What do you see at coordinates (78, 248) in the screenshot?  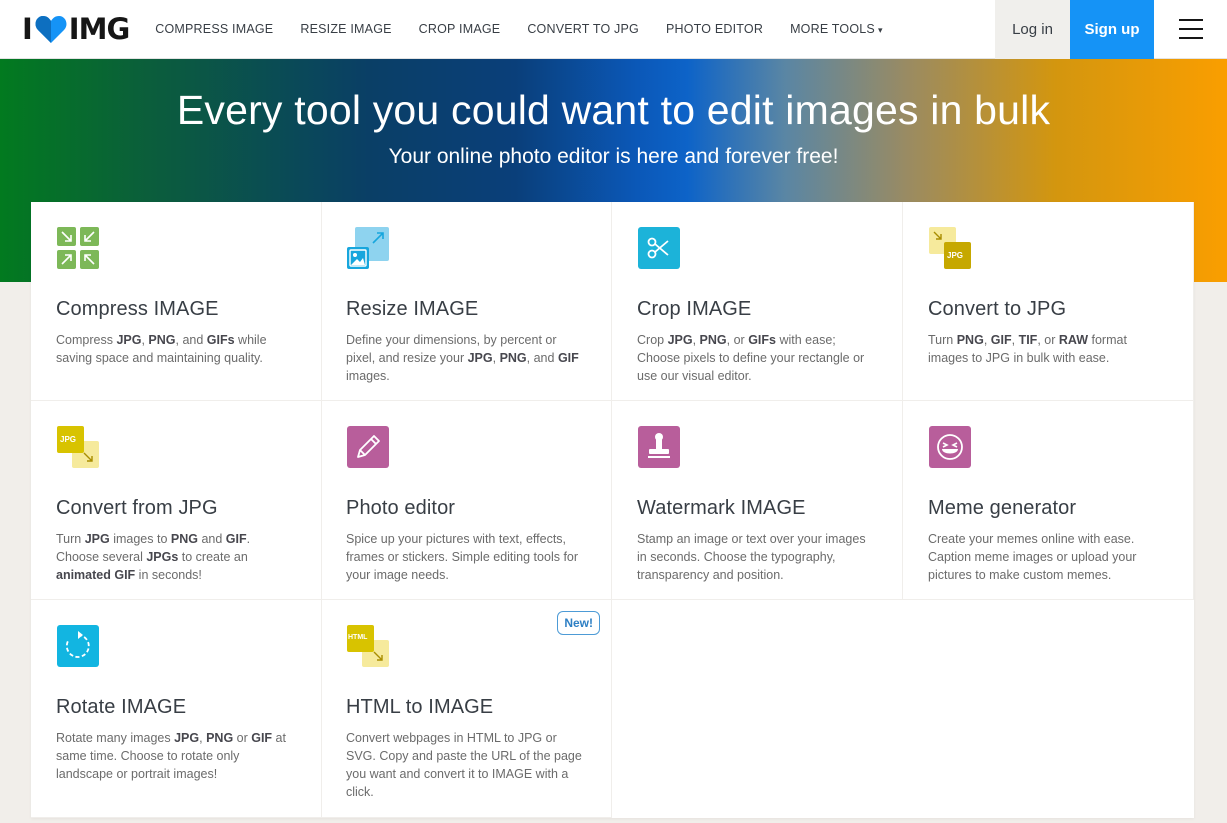 I see `compress-icon` at bounding box center [78, 248].